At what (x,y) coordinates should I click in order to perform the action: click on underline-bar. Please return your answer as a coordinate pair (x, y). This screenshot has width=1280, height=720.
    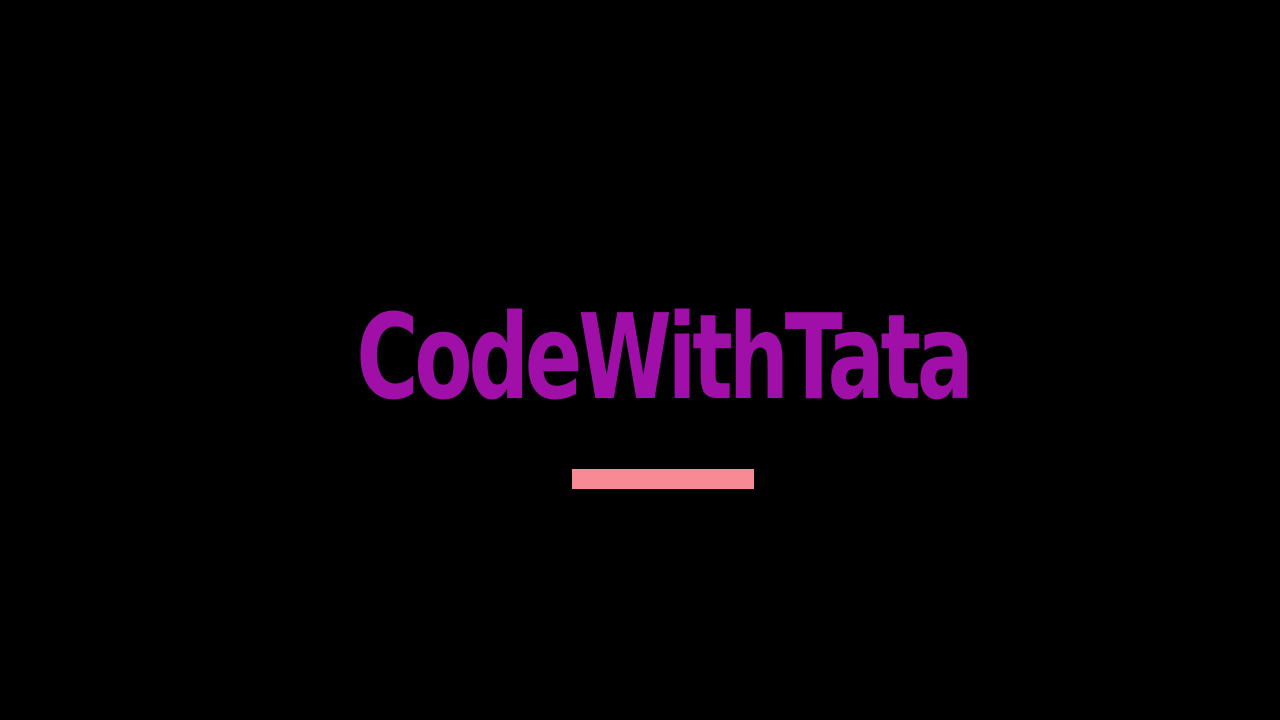
    Looking at the image, I should click on (663, 479).